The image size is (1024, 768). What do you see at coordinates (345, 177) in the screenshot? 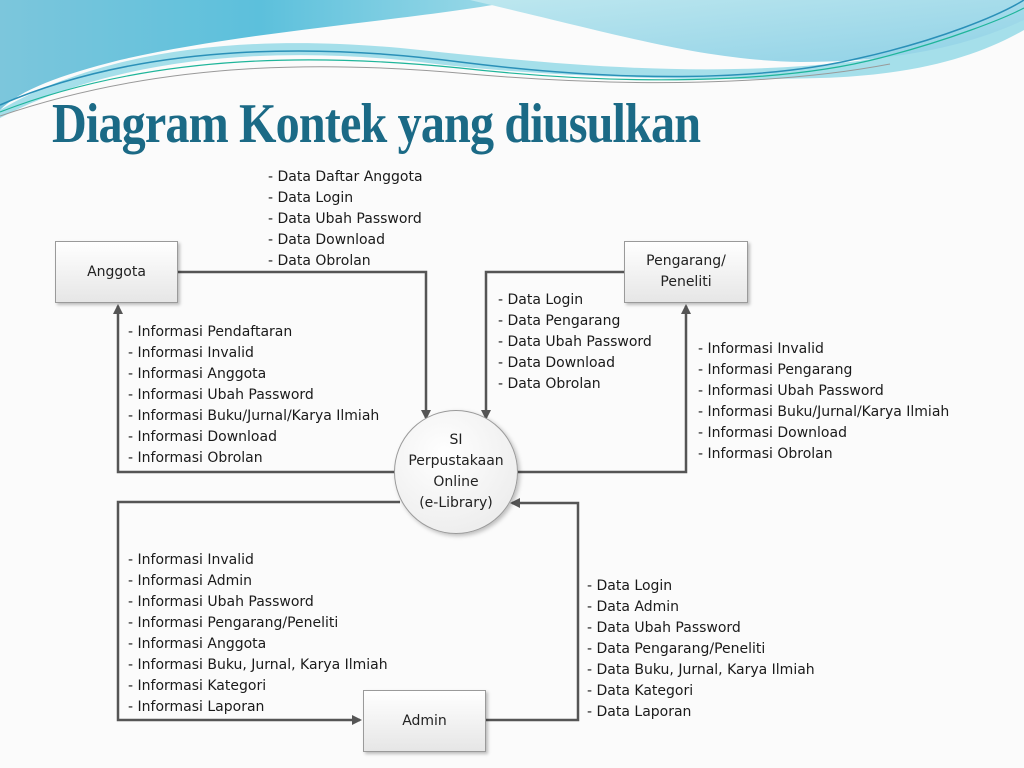
I see `flow-item: Data Daftar Anggota` at bounding box center [345, 177].